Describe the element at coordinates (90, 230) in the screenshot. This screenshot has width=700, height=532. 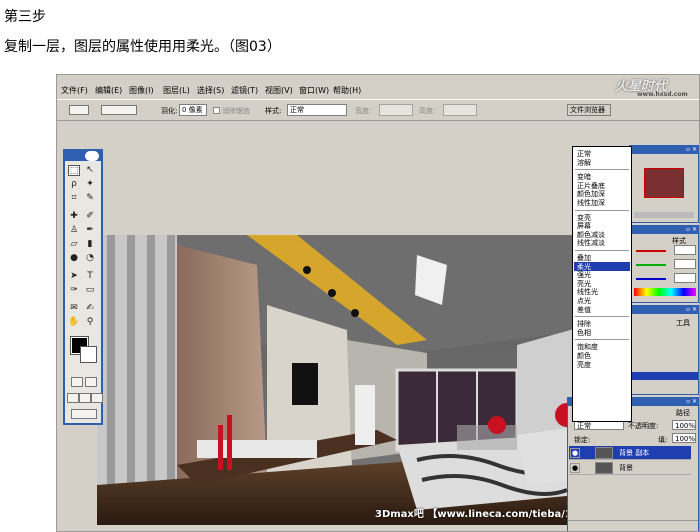
I see `history-brush-icon: ✒` at that location.